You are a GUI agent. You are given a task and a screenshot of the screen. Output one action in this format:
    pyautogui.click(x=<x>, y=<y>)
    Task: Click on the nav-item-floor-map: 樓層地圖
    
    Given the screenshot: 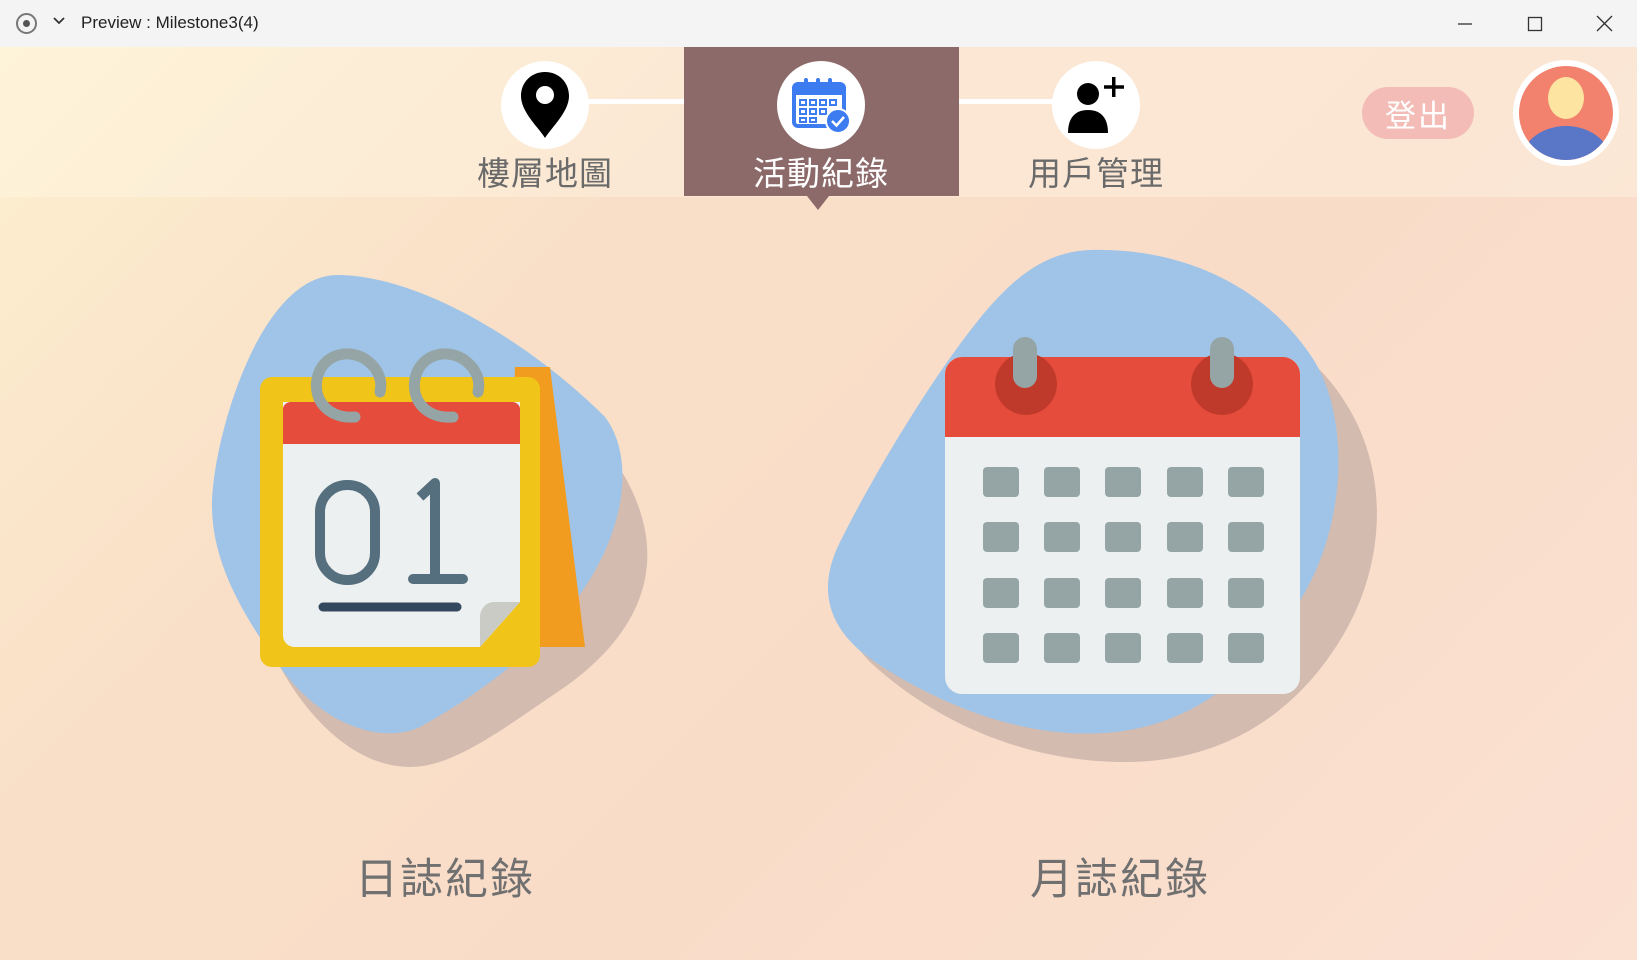 What is the action you would take?
    pyautogui.click(x=545, y=121)
    